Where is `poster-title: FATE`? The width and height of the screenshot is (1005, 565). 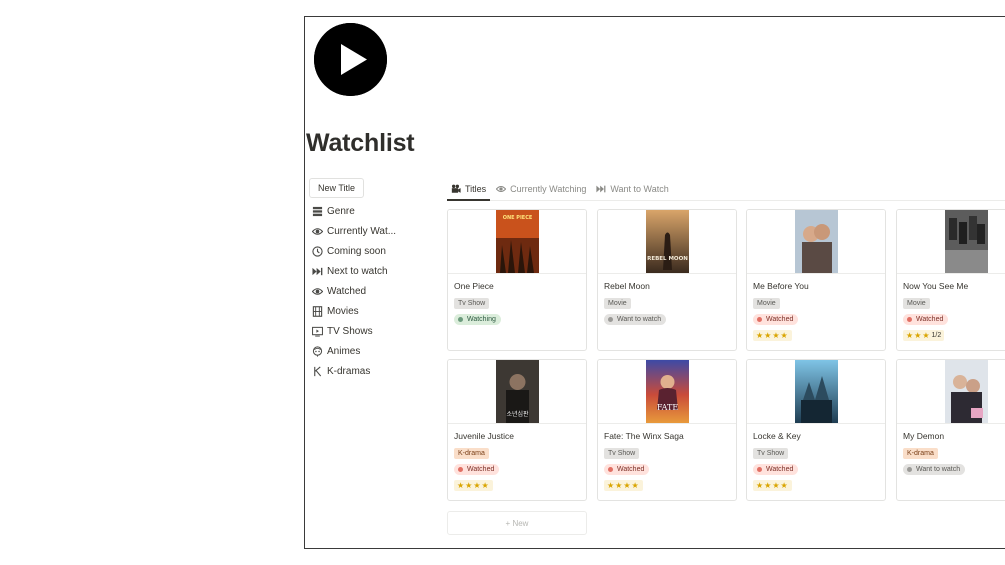 poster-title: FATE is located at coordinates (667, 407).